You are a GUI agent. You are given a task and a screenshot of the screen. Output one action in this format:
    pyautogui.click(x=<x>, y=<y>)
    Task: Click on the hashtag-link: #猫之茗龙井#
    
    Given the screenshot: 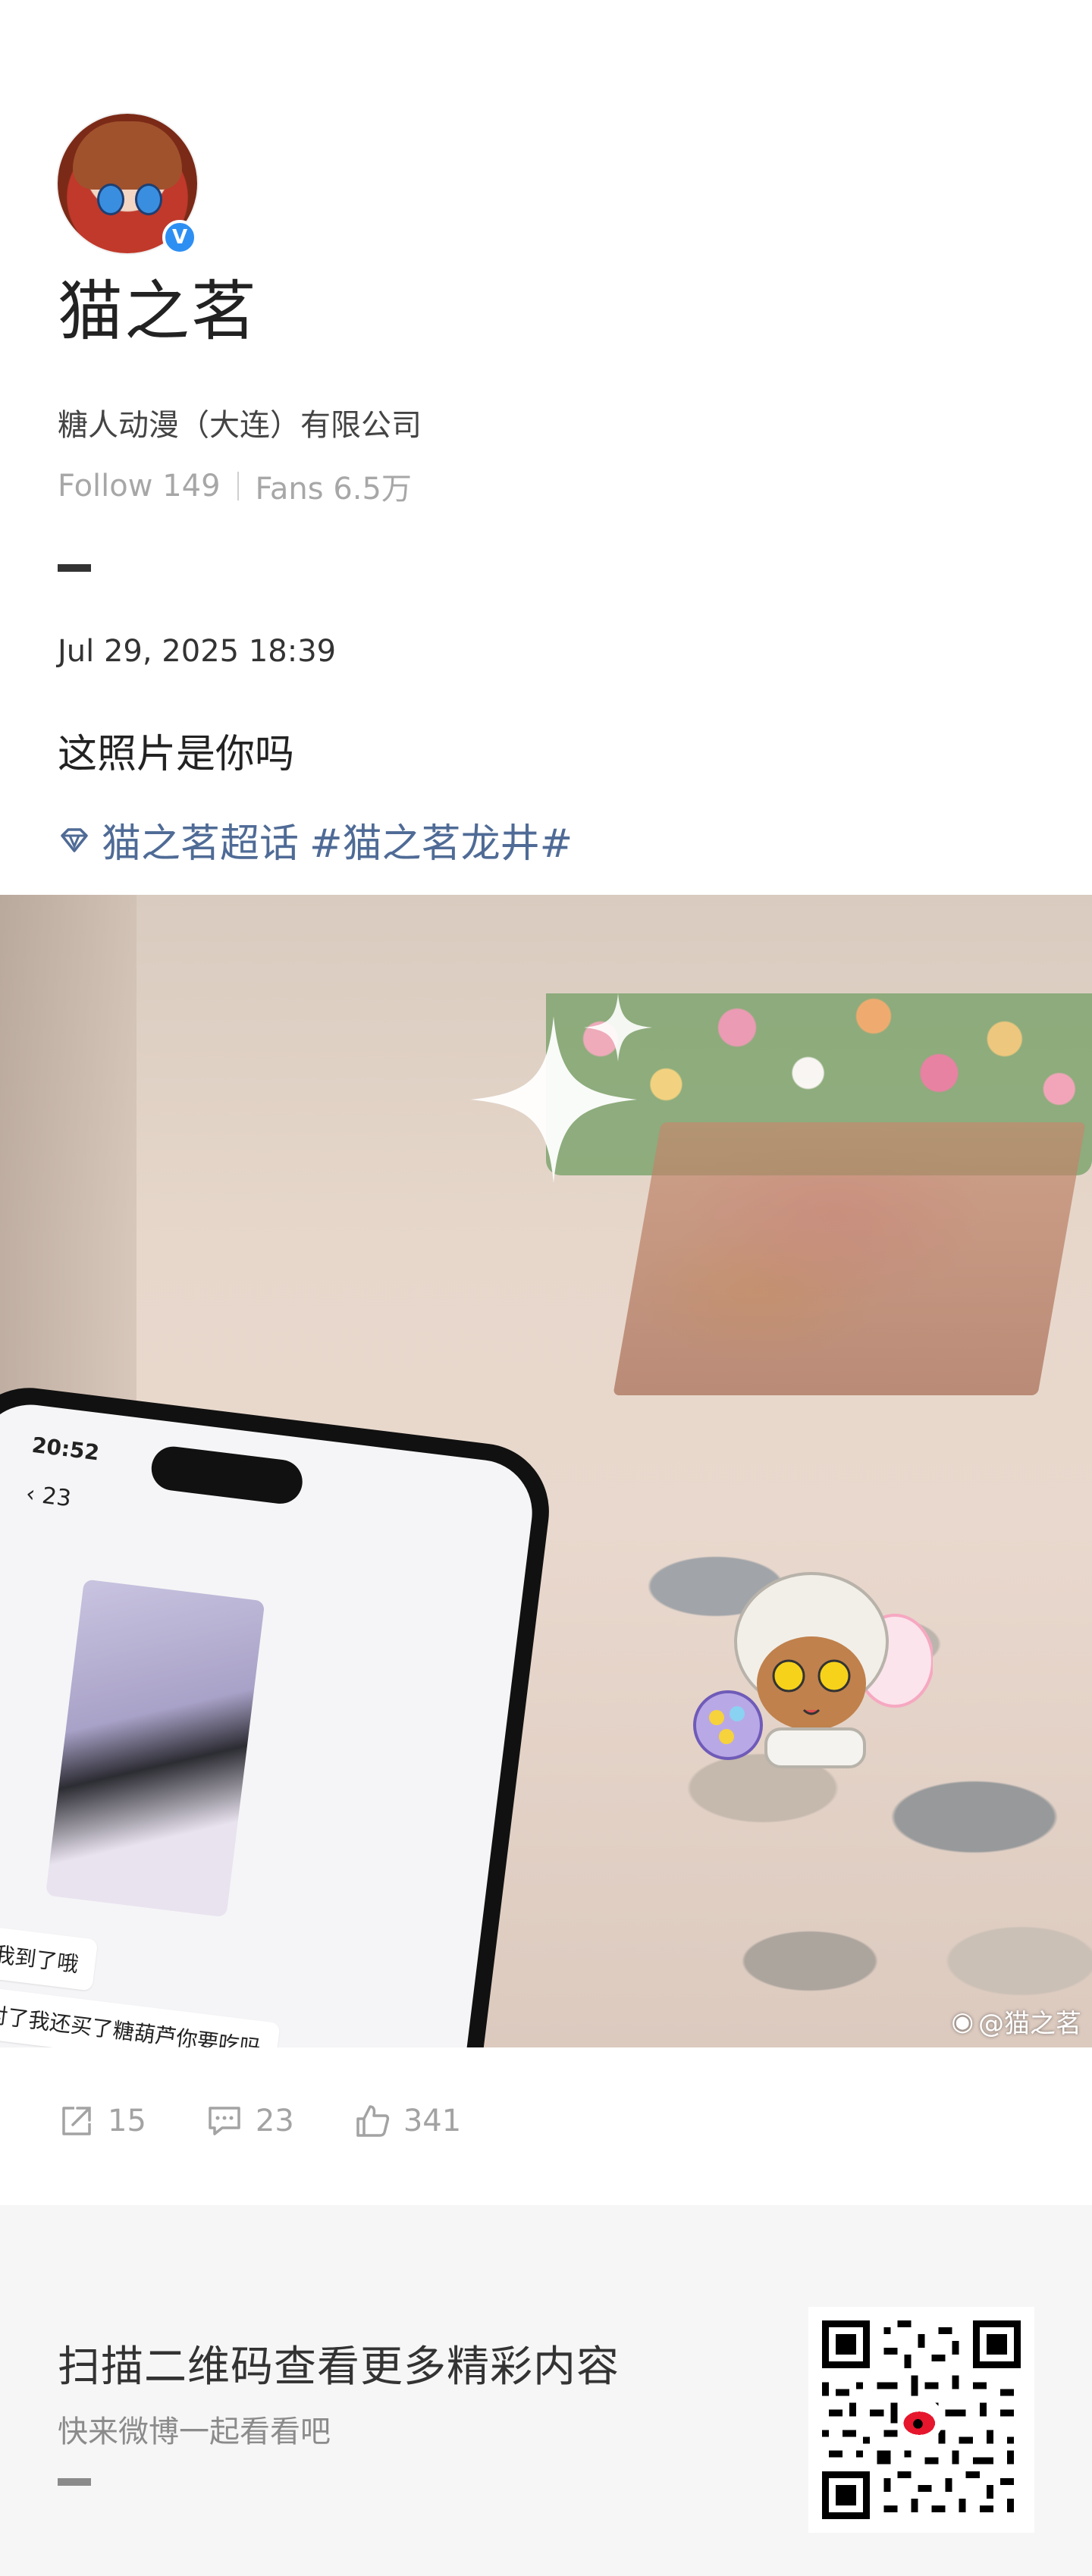 What is the action you would take?
    pyautogui.click(x=441, y=839)
    